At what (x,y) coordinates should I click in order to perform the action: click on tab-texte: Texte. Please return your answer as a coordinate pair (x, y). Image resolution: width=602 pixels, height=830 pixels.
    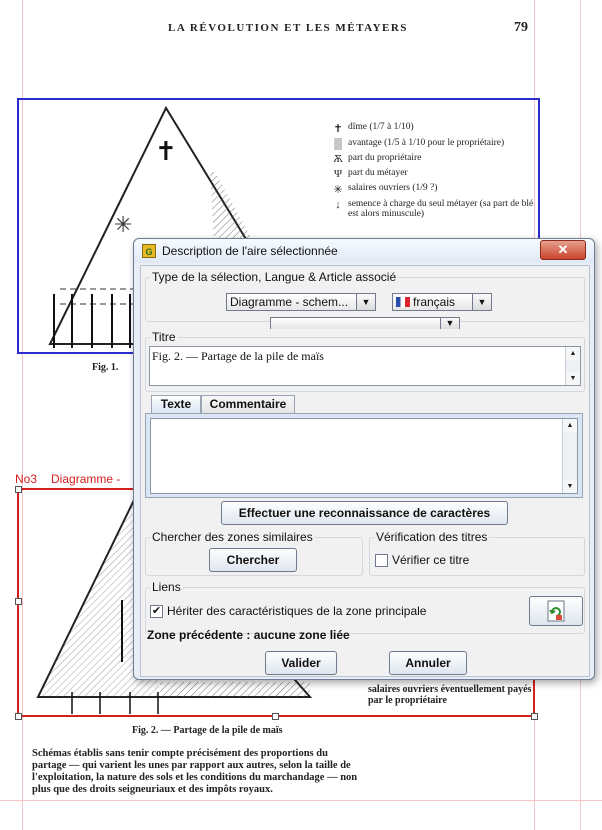
    Looking at the image, I should click on (176, 404).